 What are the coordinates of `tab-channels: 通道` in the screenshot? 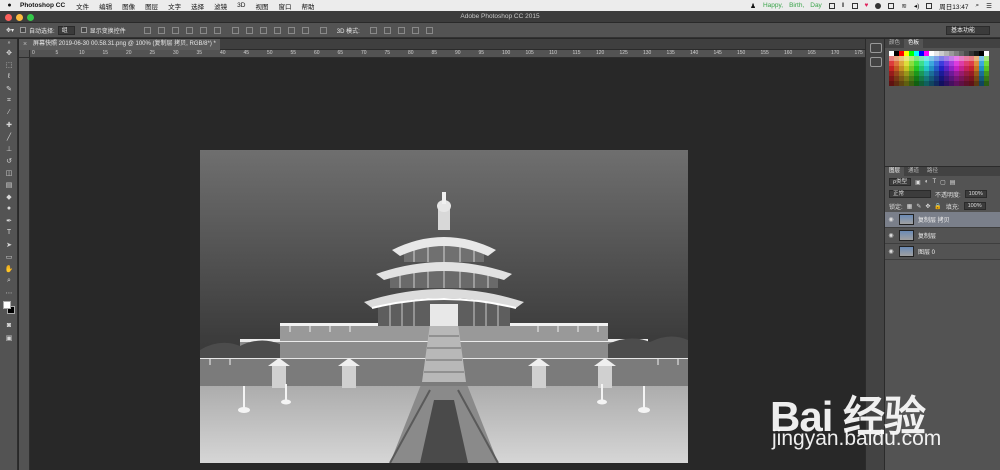 It's located at (913, 171).